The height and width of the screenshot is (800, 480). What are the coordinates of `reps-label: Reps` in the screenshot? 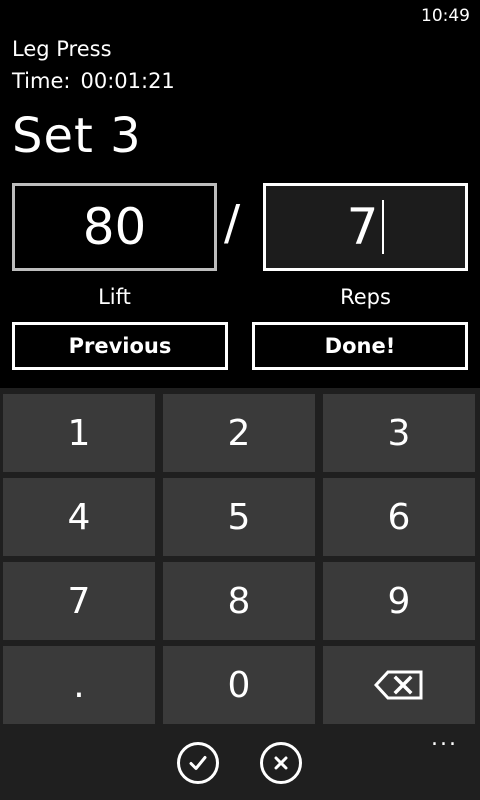 It's located at (365, 297).